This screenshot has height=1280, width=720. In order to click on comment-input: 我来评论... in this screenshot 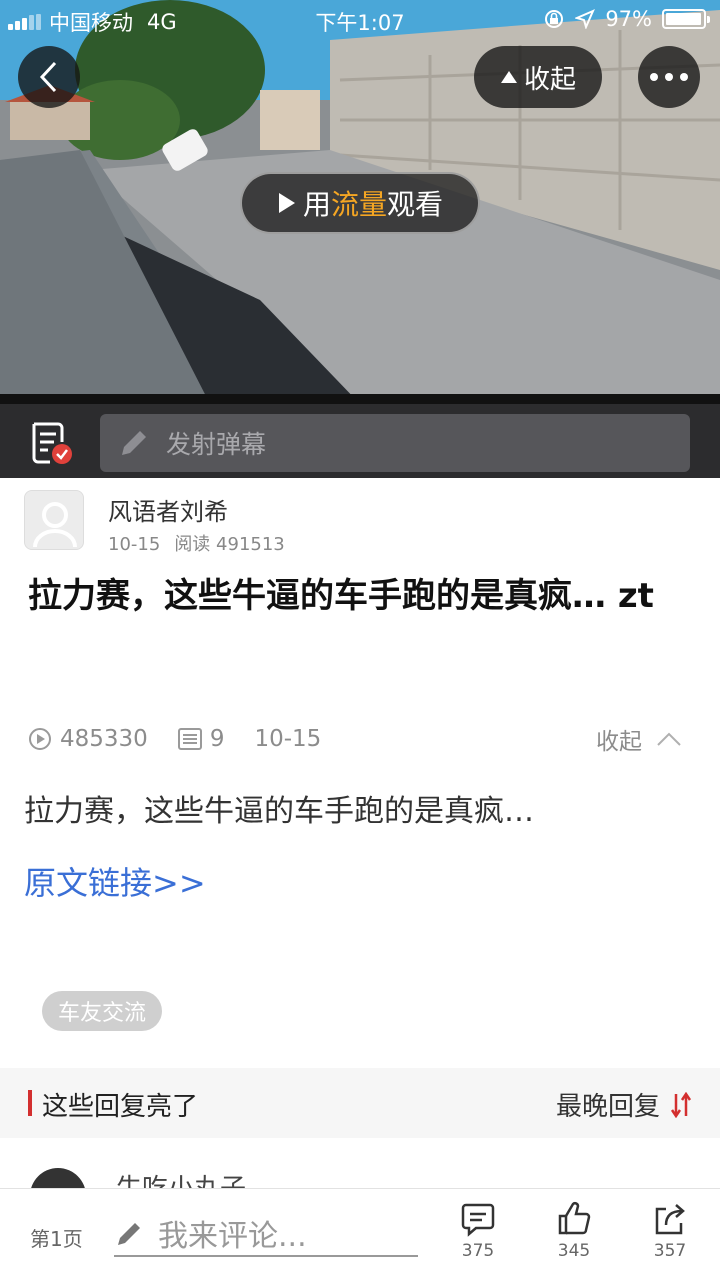, I will do `click(266, 1234)`.